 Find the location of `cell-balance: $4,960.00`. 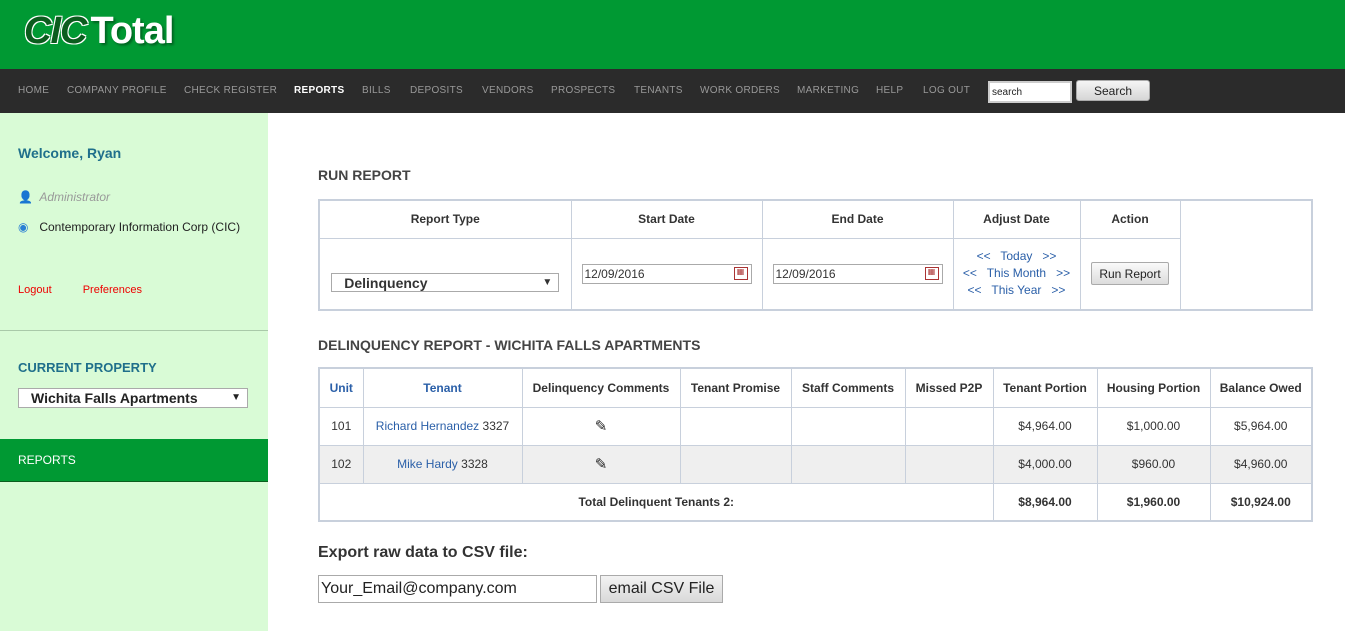

cell-balance: $4,960.00 is located at coordinates (1261, 464).